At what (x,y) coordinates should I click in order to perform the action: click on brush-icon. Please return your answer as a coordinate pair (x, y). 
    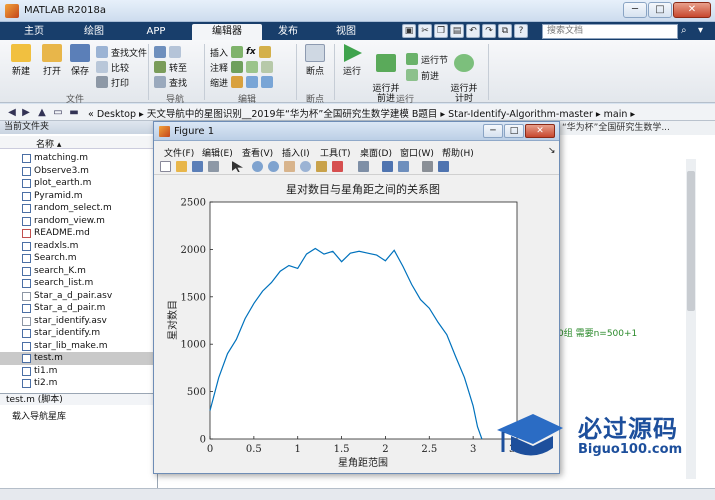
    Looking at the image, I should click on (337, 166).